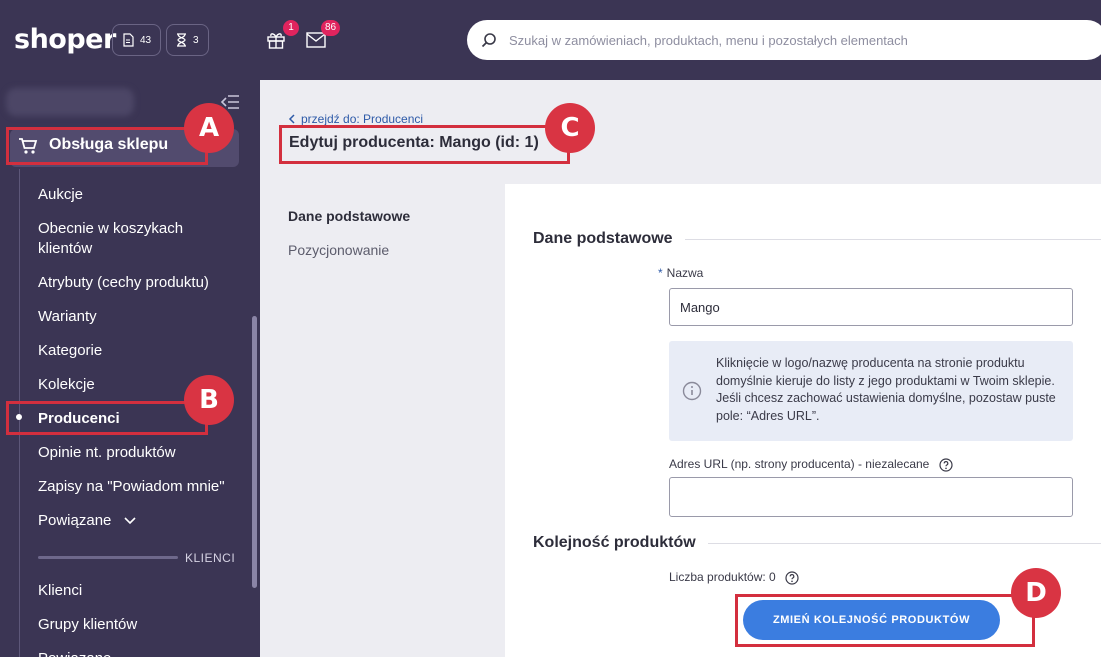 Image resolution: width=1101 pixels, height=657 pixels. I want to click on sidebar-item-opinie: Opinie nt. produktów, so click(107, 453).